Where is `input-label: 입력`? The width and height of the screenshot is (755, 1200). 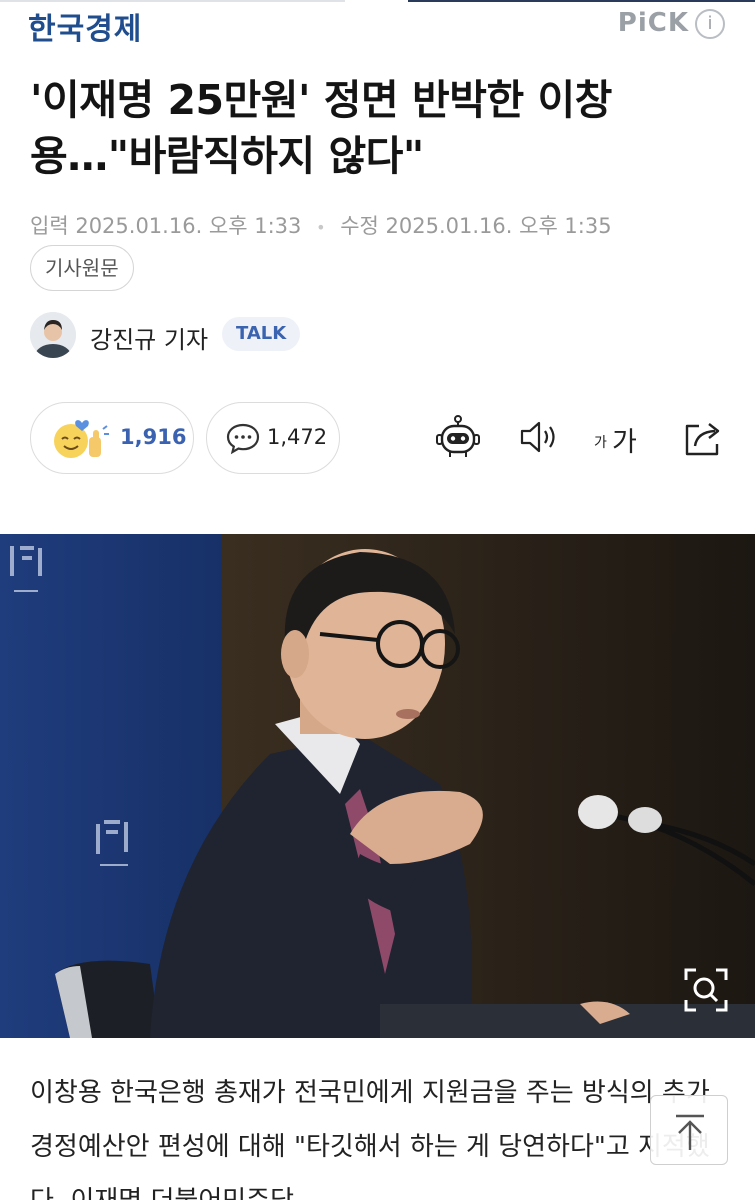 input-label: 입력 is located at coordinates (49, 226).